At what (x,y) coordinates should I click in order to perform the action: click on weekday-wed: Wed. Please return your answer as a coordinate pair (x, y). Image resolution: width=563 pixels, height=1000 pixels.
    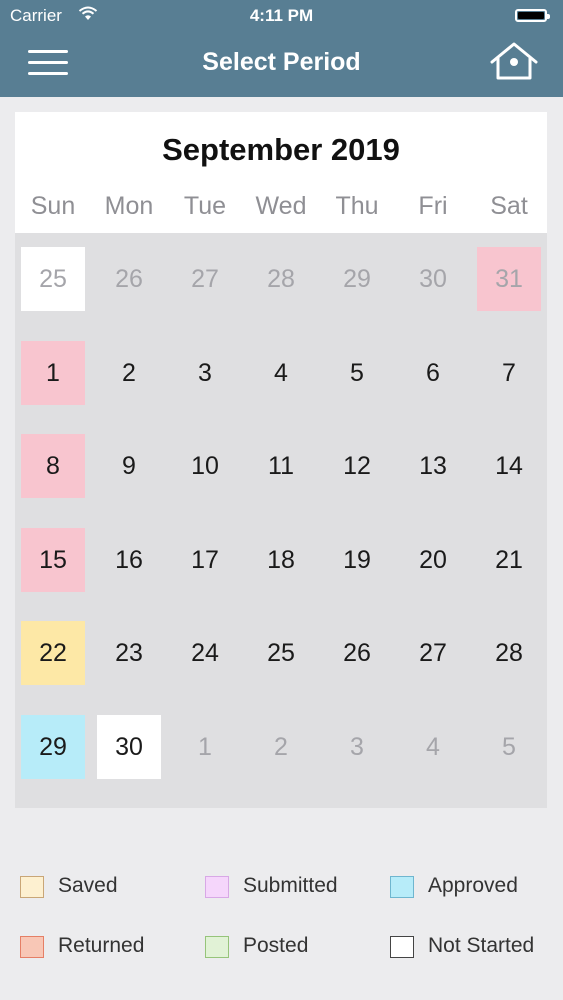
    Looking at the image, I should click on (281, 206).